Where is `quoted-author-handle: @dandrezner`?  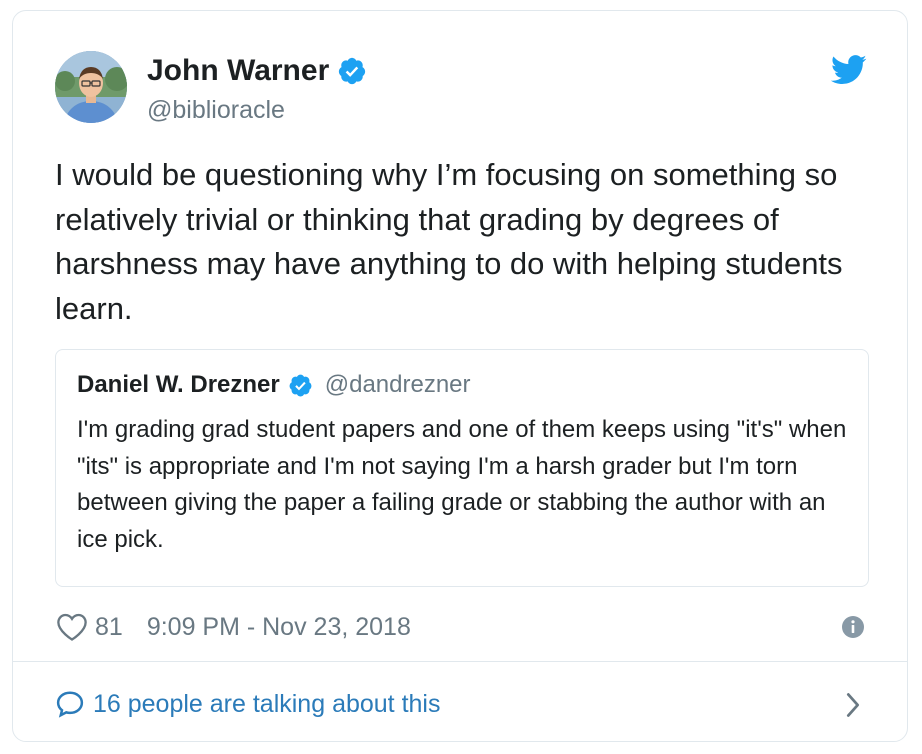 quoted-author-handle: @dandrezner is located at coordinates (397, 384).